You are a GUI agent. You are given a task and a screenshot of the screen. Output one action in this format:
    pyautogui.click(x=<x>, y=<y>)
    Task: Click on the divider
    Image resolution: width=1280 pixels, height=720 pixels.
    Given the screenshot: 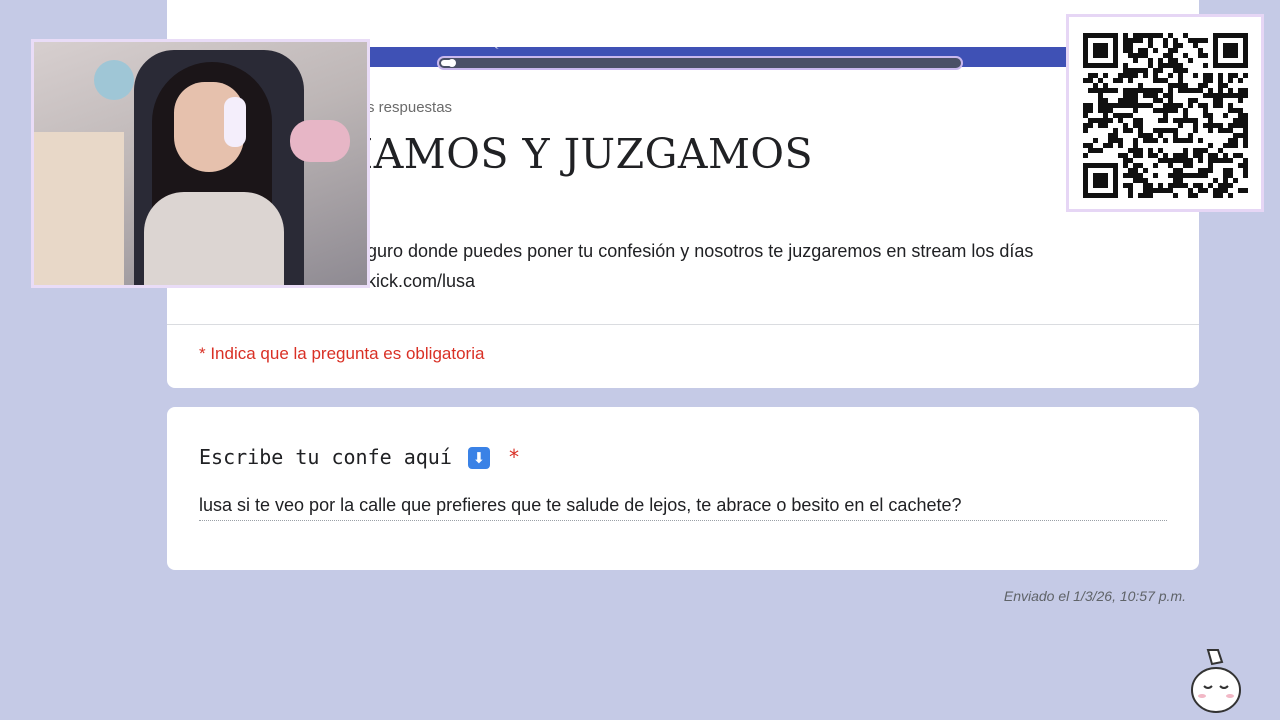 What is the action you would take?
    pyautogui.click(x=683, y=324)
    